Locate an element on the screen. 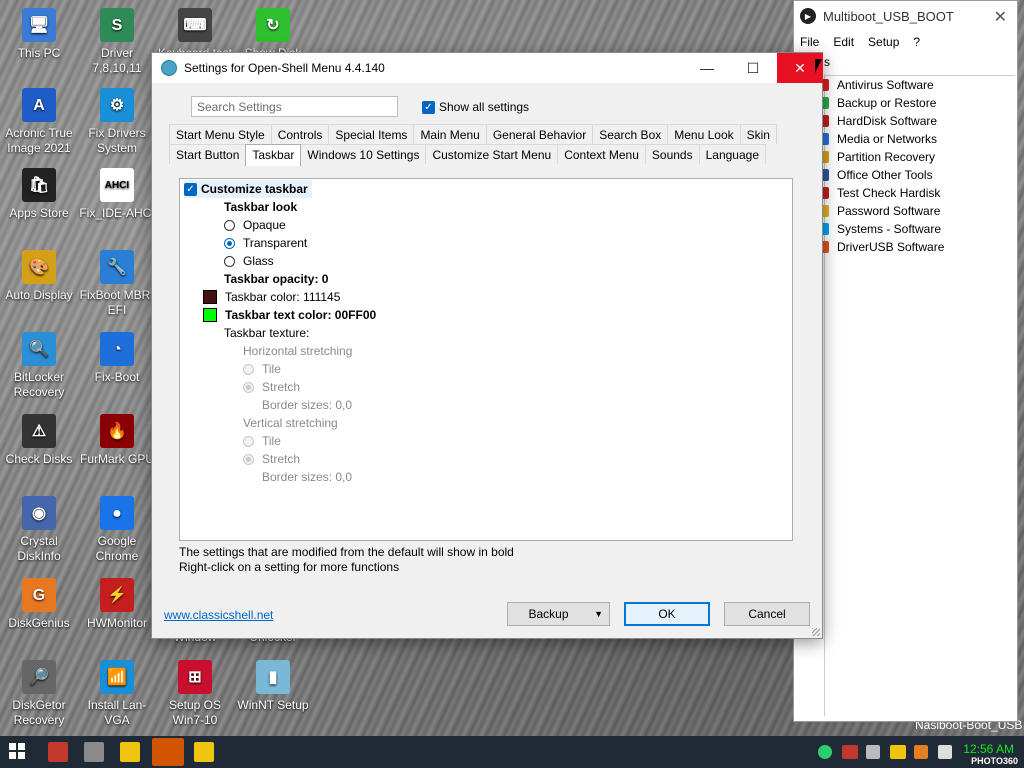 The width and height of the screenshot is (1024, 768). desktop-icon: A Acronic True Image 2021 is located at coordinates (39, 122).